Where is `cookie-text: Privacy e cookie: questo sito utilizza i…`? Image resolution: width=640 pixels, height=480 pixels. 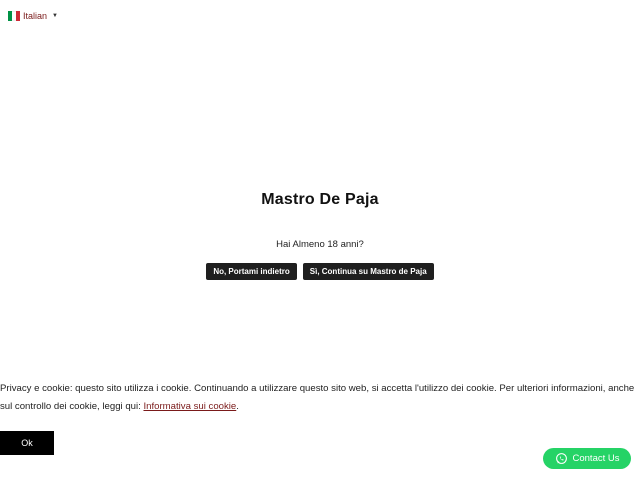 cookie-text: Privacy e cookie: questo sito utilizza i… is located at coordinates (317, 397).